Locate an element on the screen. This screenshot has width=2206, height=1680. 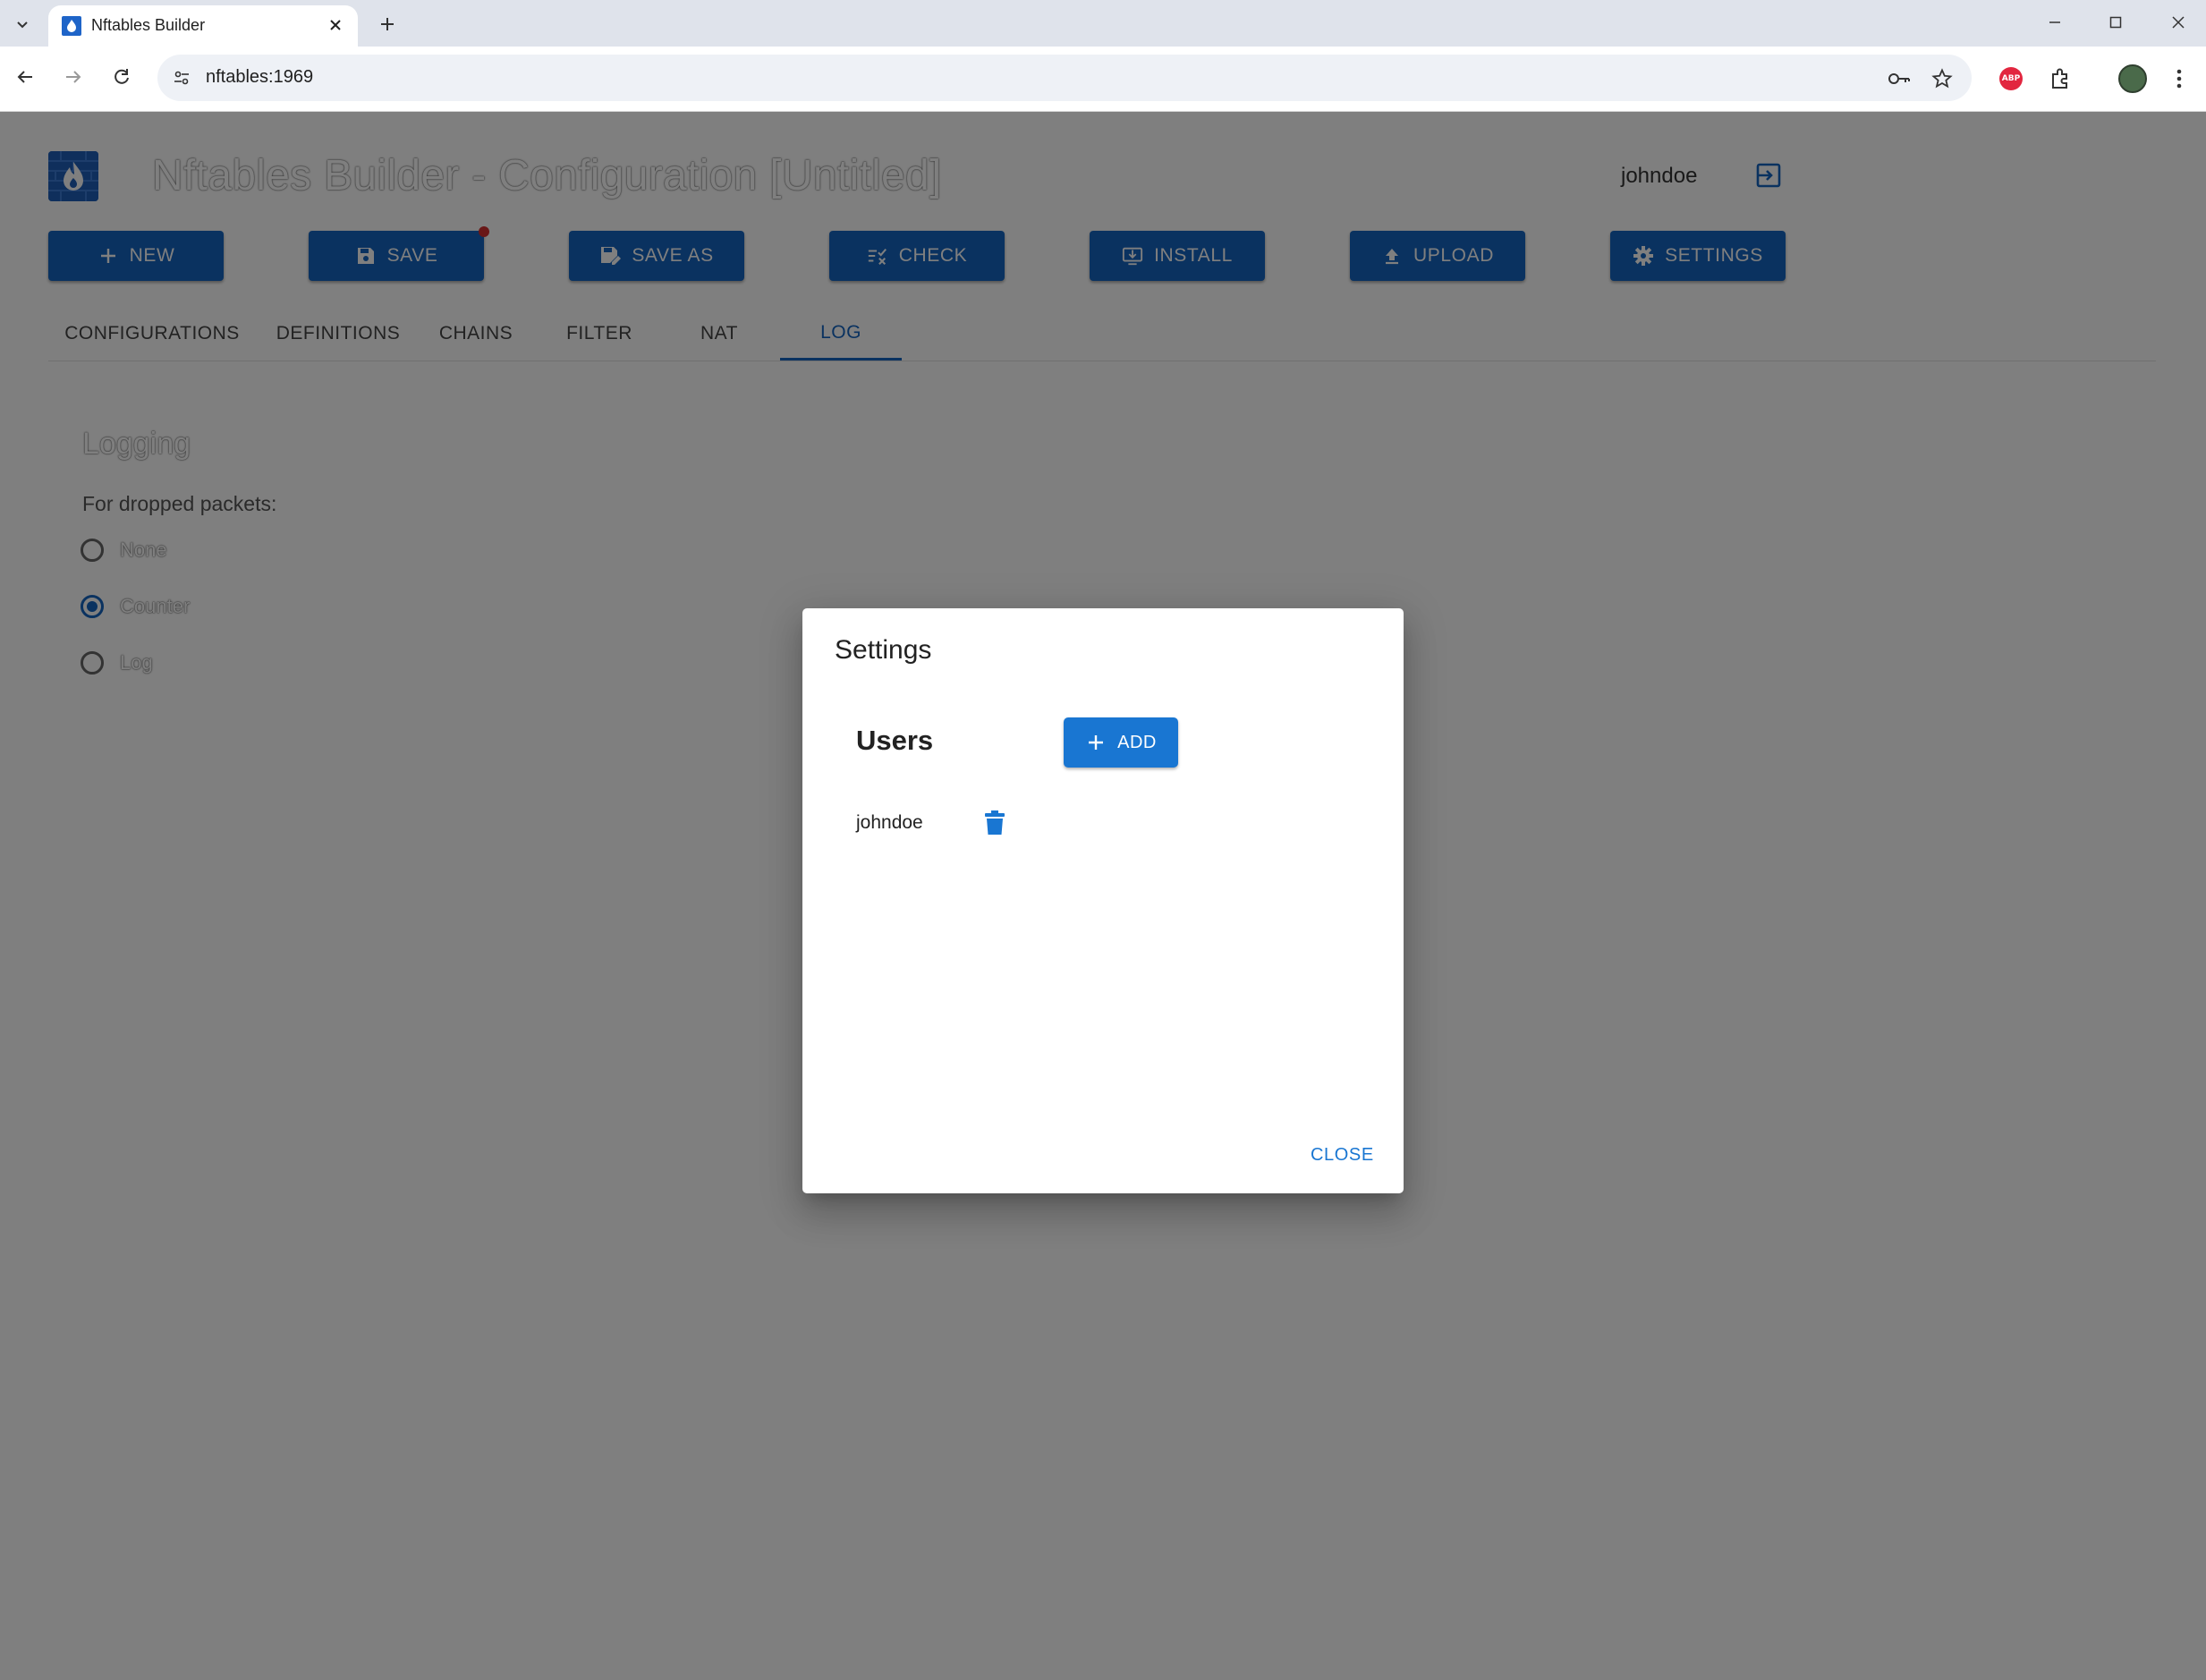
close-window-icon is located at coordinates (2179, 22).